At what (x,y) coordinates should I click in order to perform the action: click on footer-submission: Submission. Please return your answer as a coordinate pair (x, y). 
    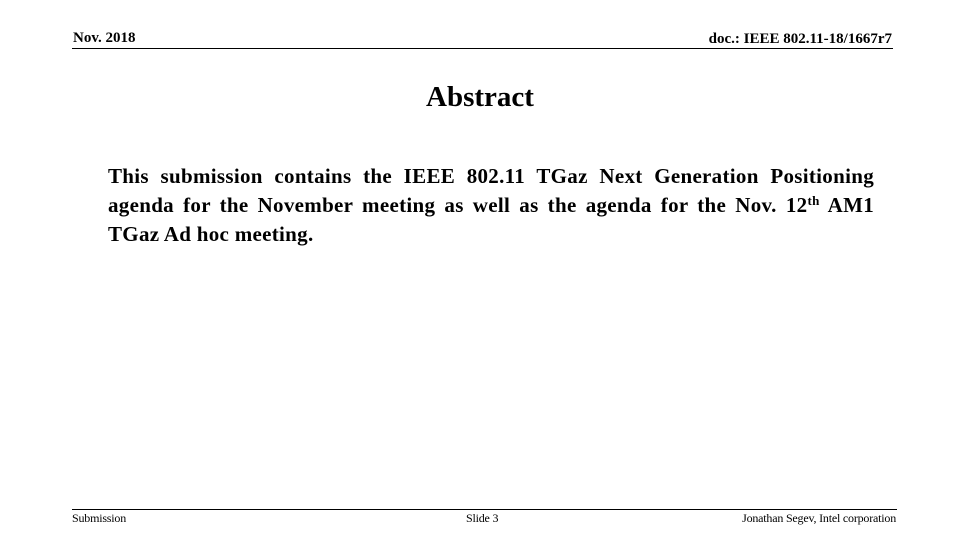
    Looking at the image, I should click on (99, 518).